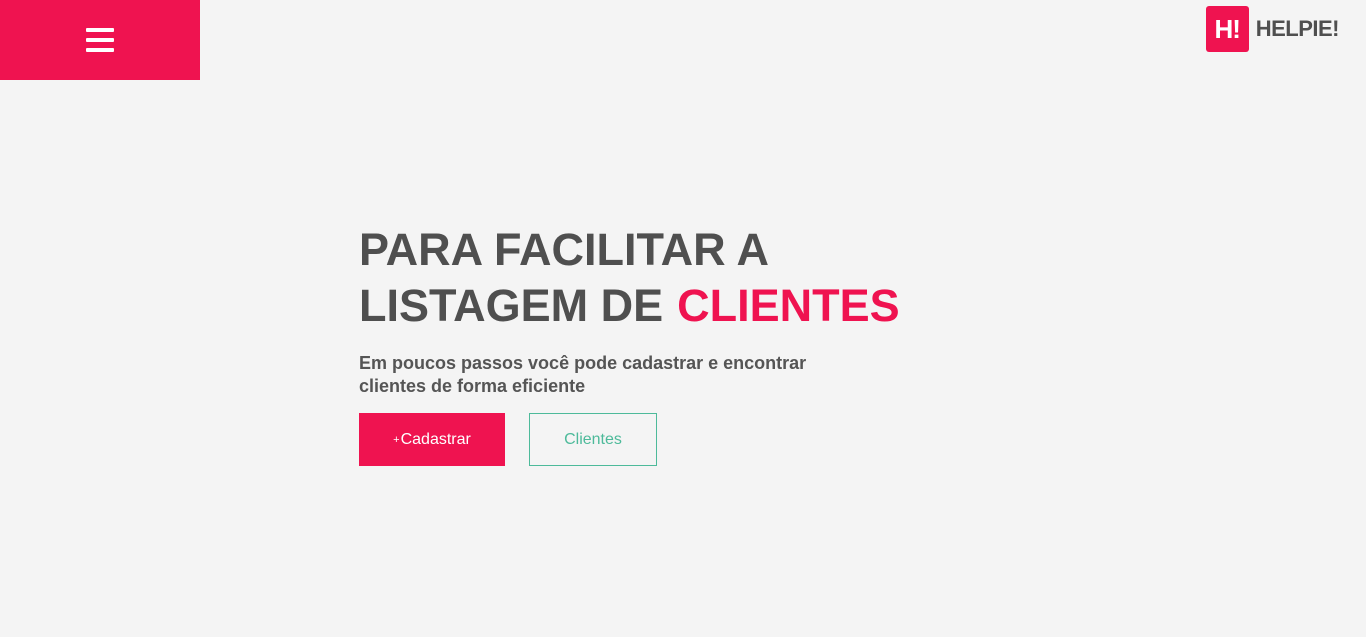 This screenshot has width=1366, height=637. Describe the element at coordinates (435, 439) in the screenshot. I see `register-button-label: Cadastrar` at that location.